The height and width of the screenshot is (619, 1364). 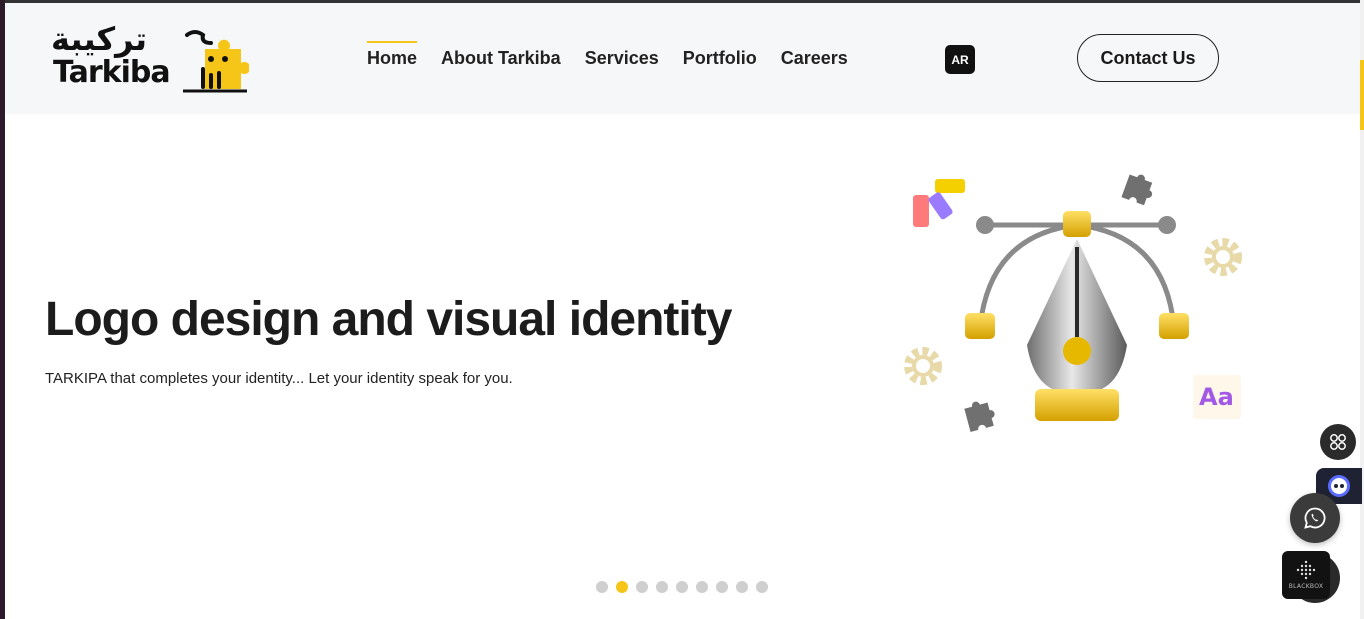 What do you see at coordinates (1216, 397) in the screenshot?
I see `typography-aa-label: Aa` at bounding box center [1216, 397].